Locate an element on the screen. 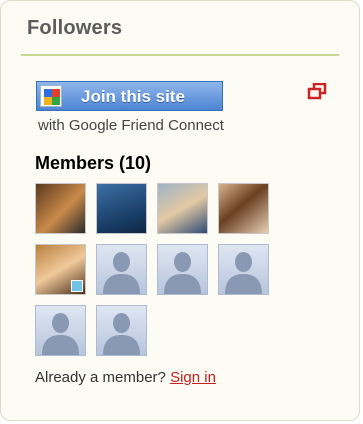 This screenshot has width=363, height=424. gfc-caption: with Google Friend Connect is located at coordinates (131, 125).